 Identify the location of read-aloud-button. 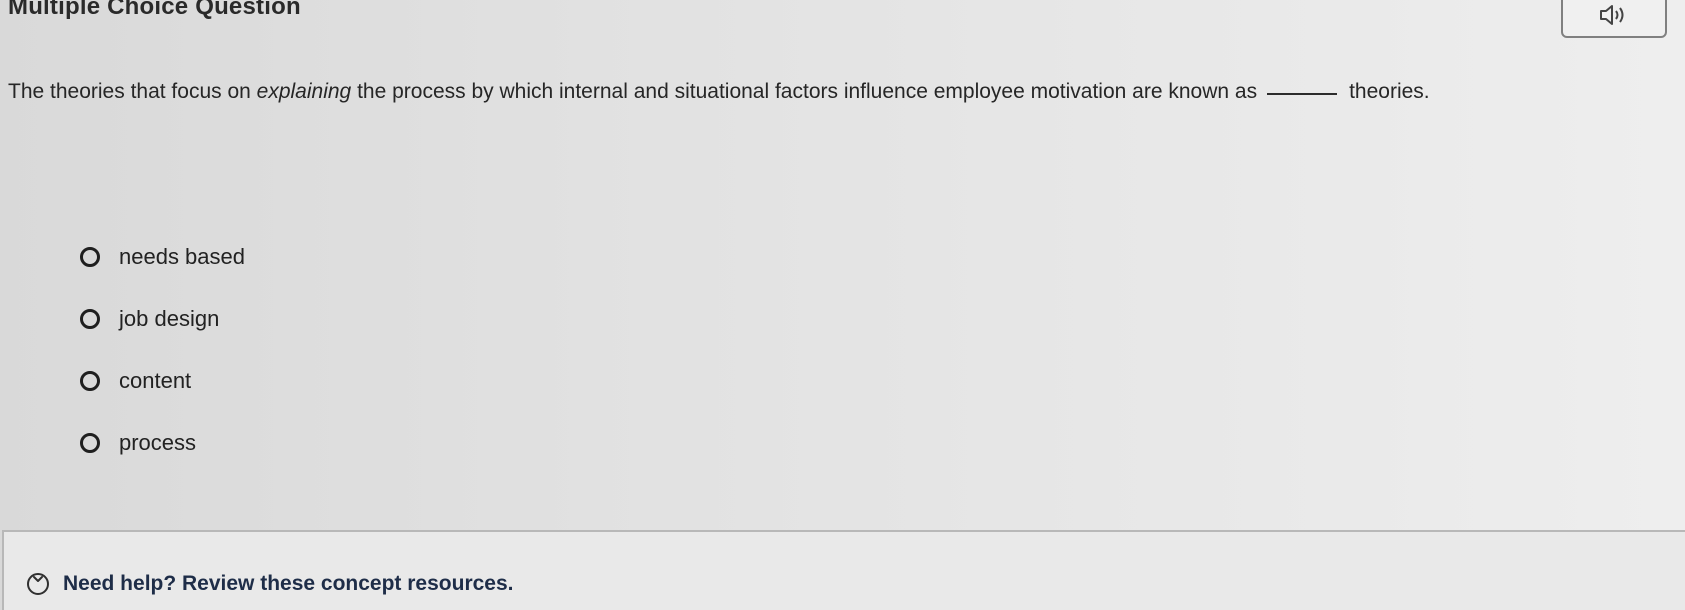
(1614, 19).